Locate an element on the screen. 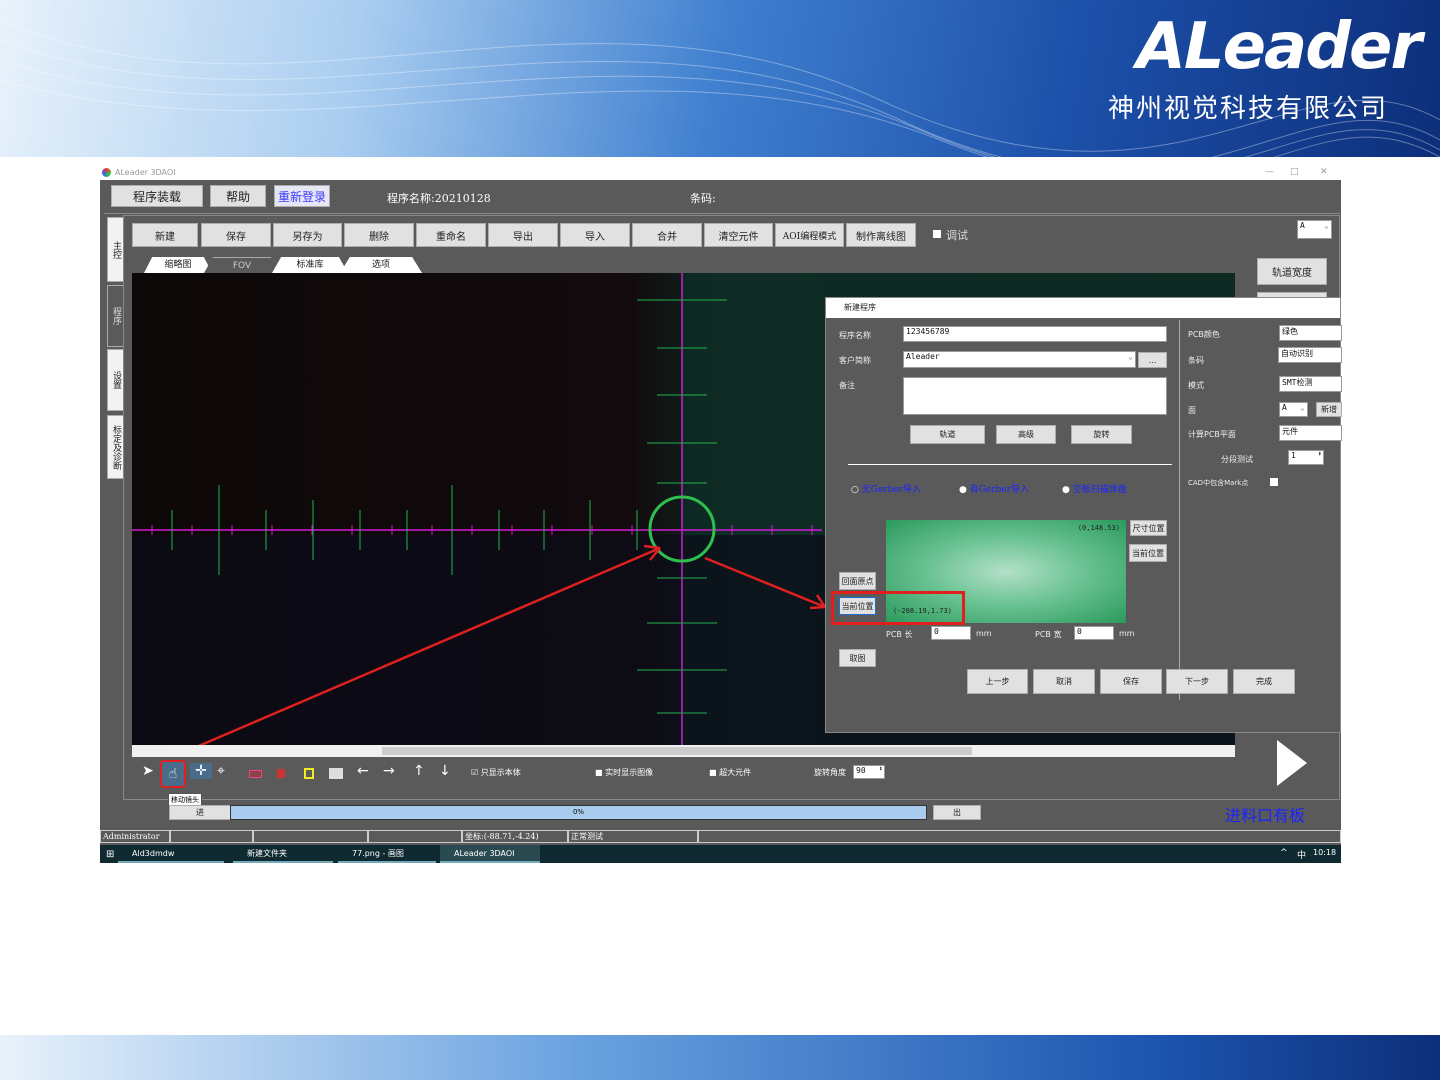  windows-start-icon: ⊞ is located at coordinates (110, 854).